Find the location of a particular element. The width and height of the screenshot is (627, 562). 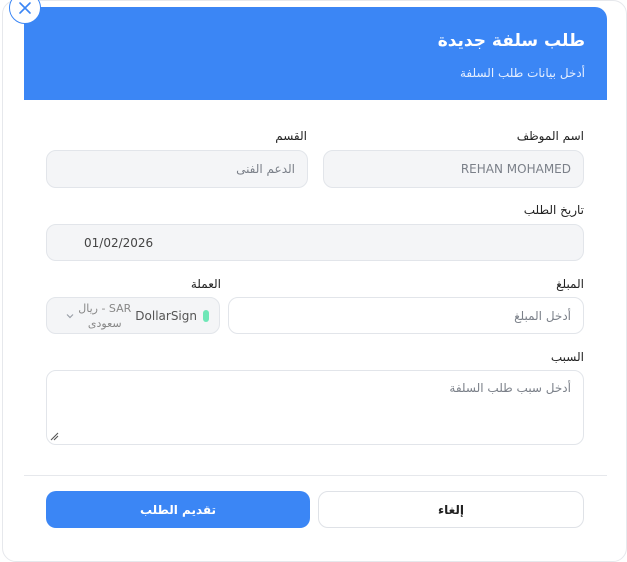

footer-divider is located at coordinates (315, 475).